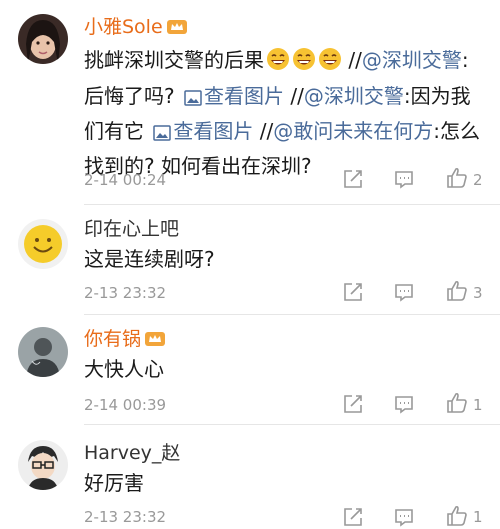  Describe the element at coordinates (478, 180) in the screenshot. I see `like-count: 2` at that location.